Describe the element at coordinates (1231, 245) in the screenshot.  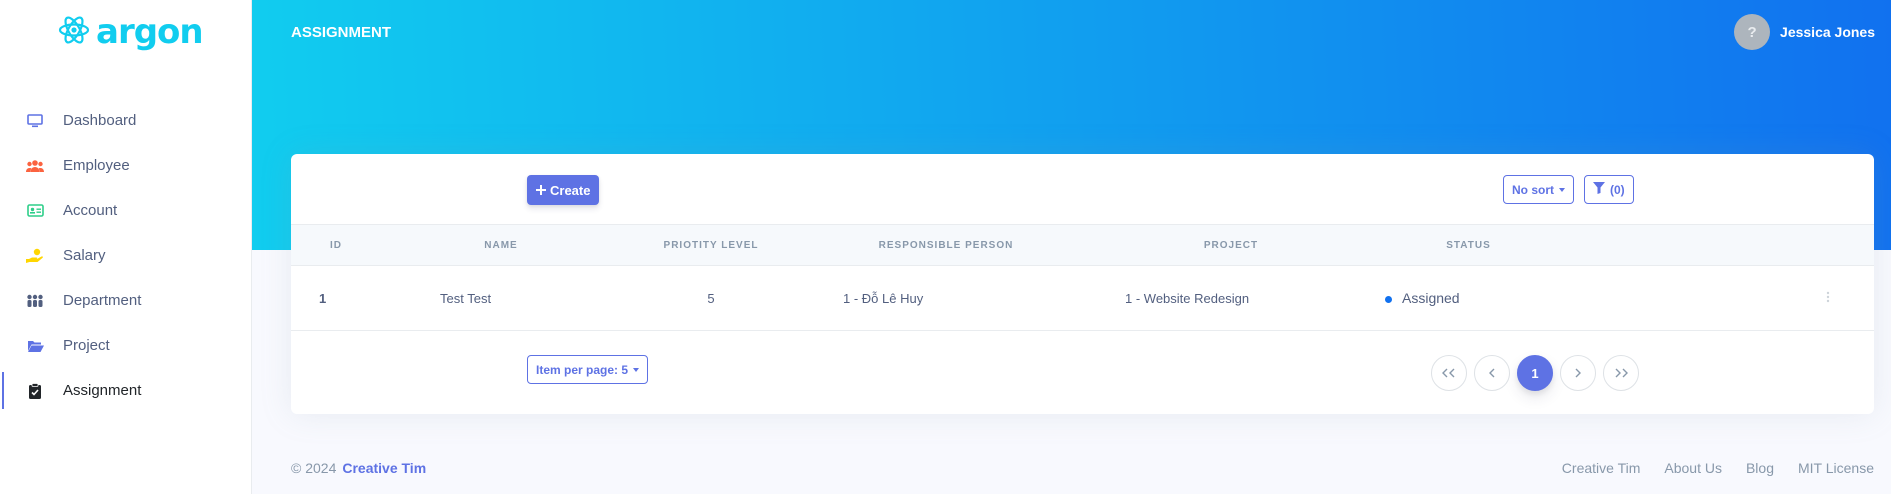
I see `column-header-project: PROJECT` at that location.